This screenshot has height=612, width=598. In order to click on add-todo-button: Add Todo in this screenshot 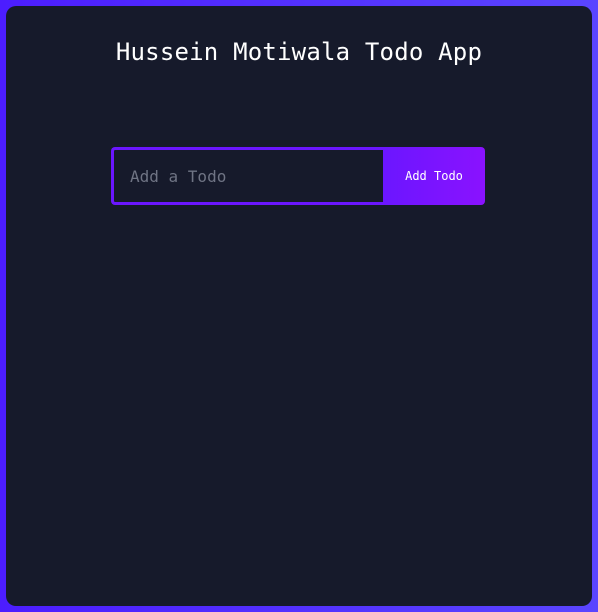, I will do `click(434, 176)`.